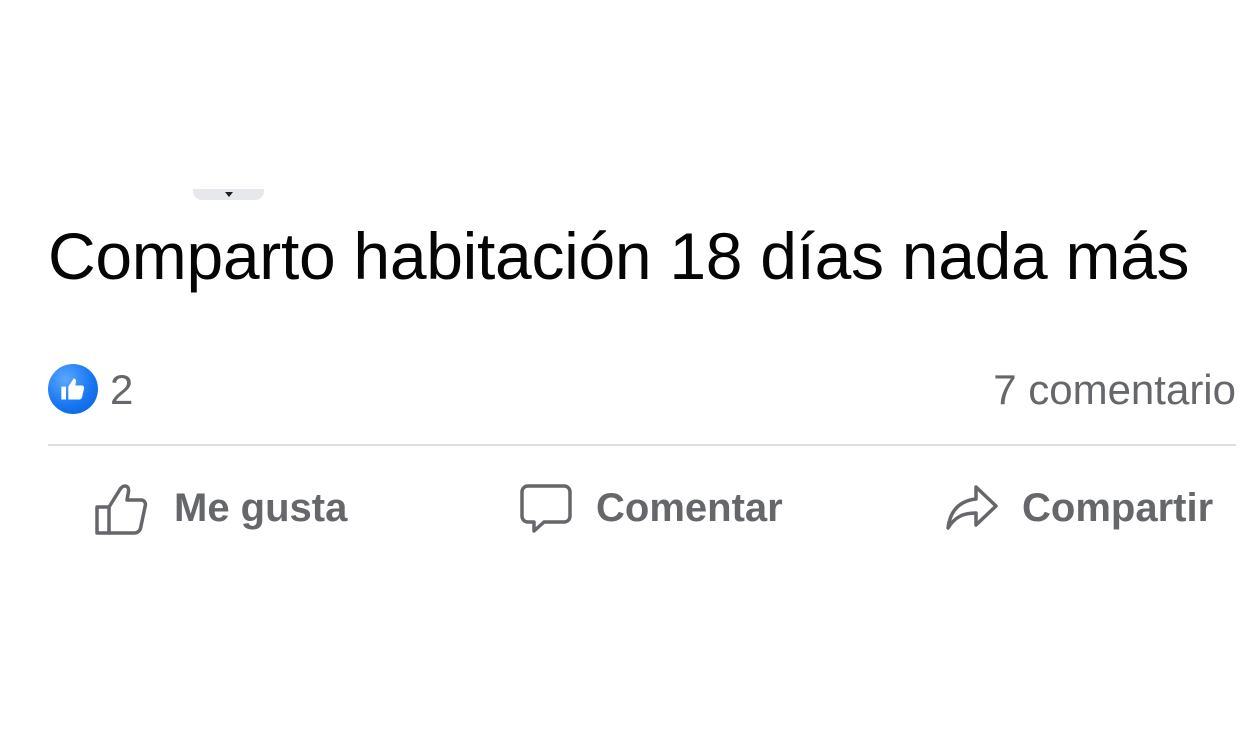  Describe the element at coordinates (972, 507) in the screenshot. I see `share-arrow-icon` at that location.